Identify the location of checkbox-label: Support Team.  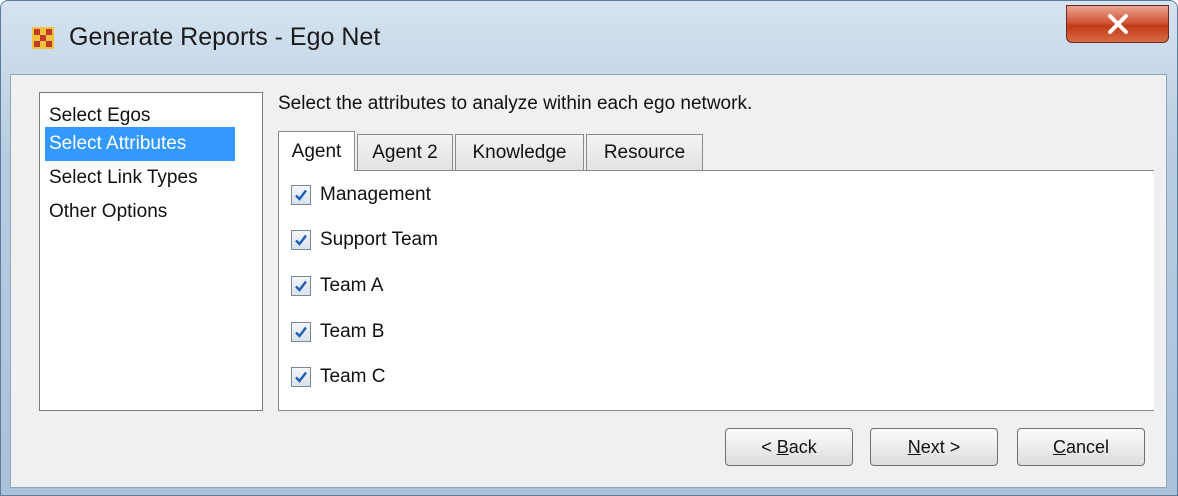
(379, 239).